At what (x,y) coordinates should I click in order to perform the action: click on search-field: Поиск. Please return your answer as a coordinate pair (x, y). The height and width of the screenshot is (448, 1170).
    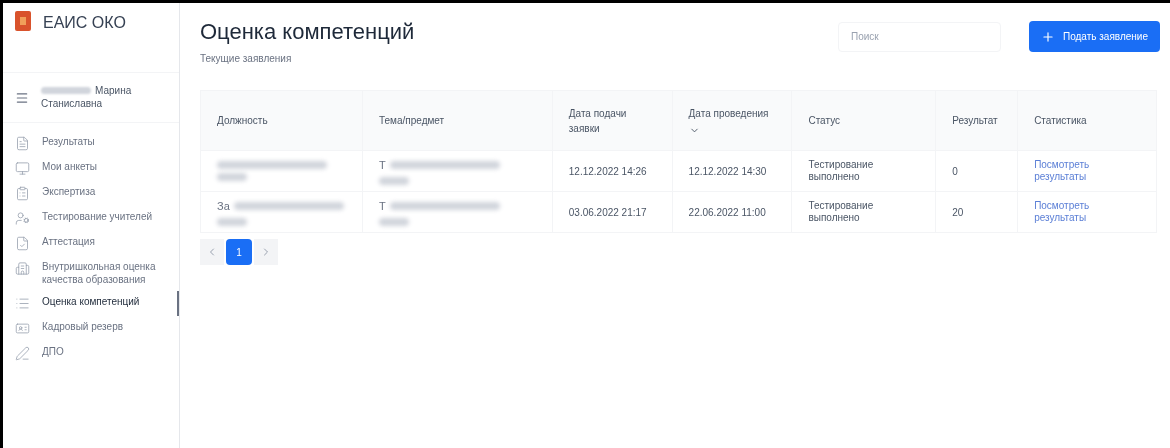
    Looking at the image, I should click on (919, 36).